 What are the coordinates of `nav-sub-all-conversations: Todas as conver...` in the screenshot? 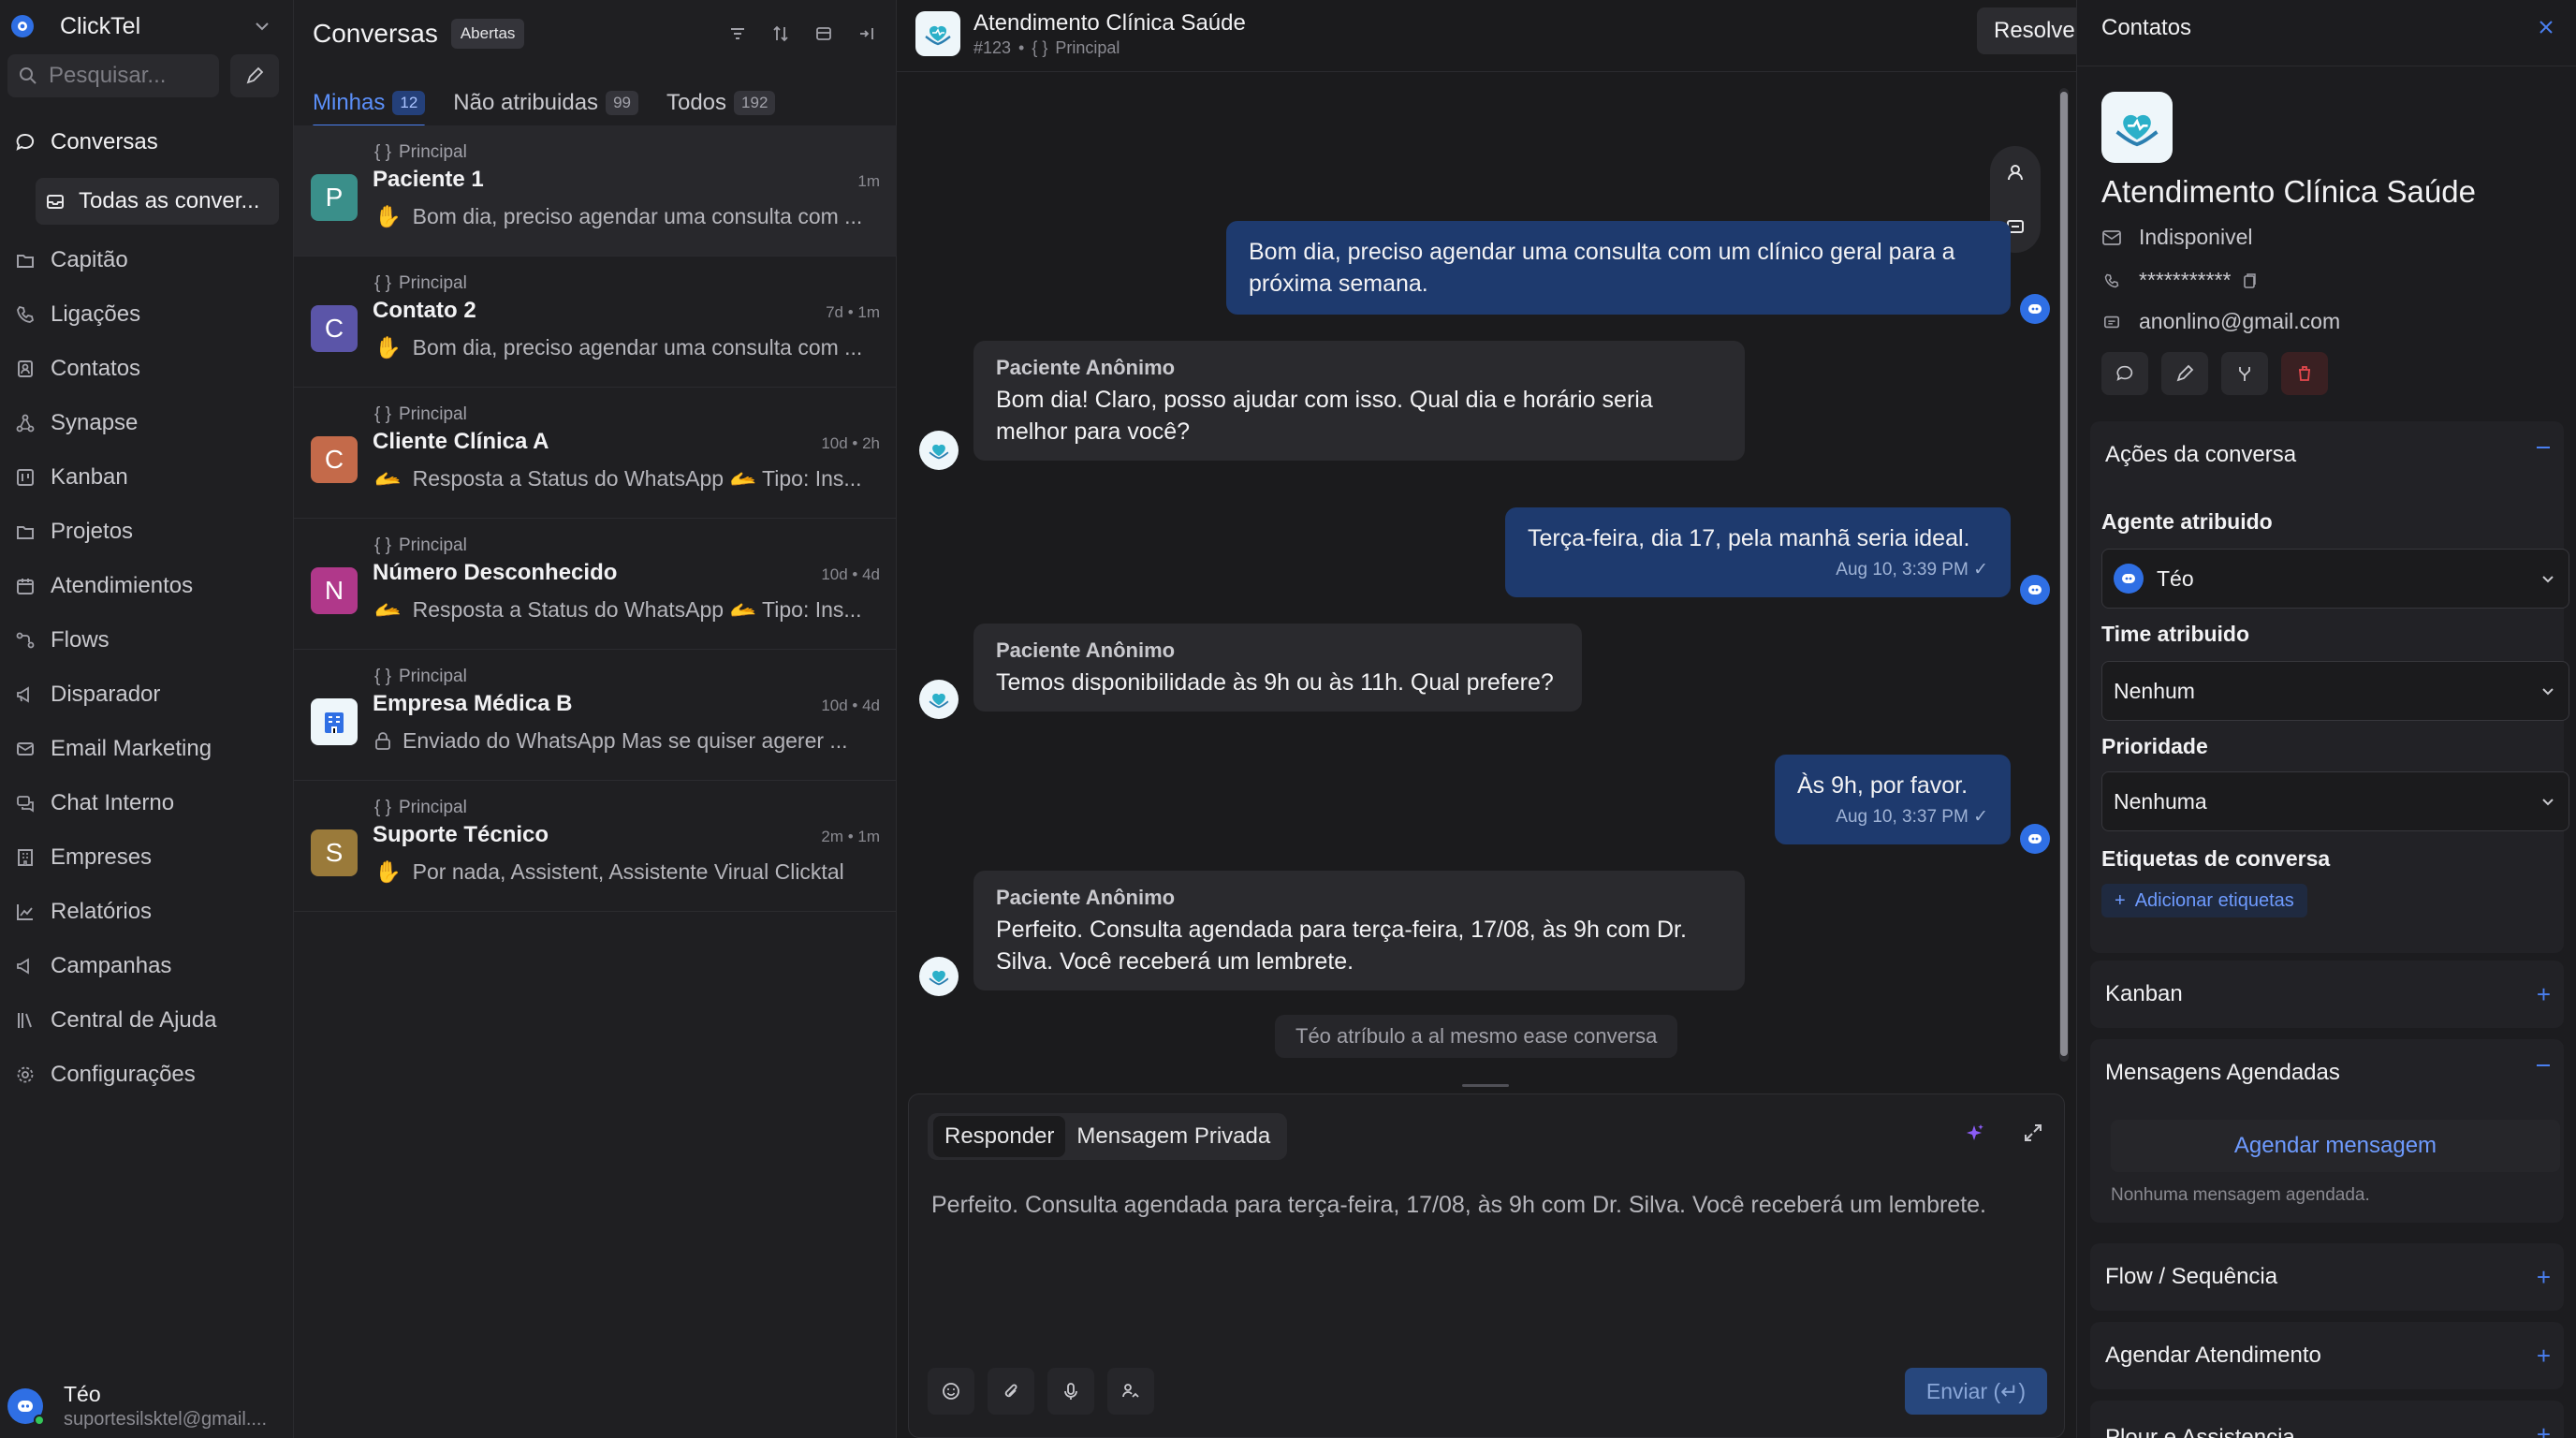 It's located at (157, 201).